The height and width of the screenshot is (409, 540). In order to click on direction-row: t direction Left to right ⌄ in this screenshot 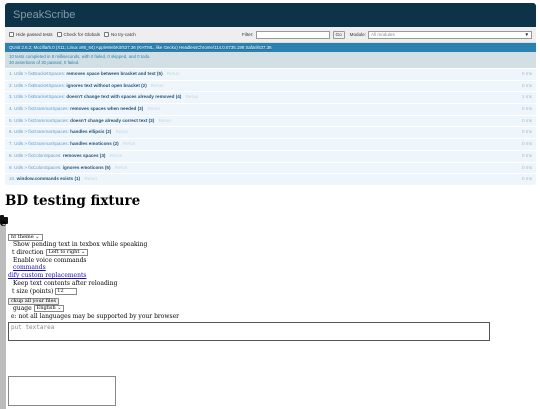, I will do `click(50, 252)`.